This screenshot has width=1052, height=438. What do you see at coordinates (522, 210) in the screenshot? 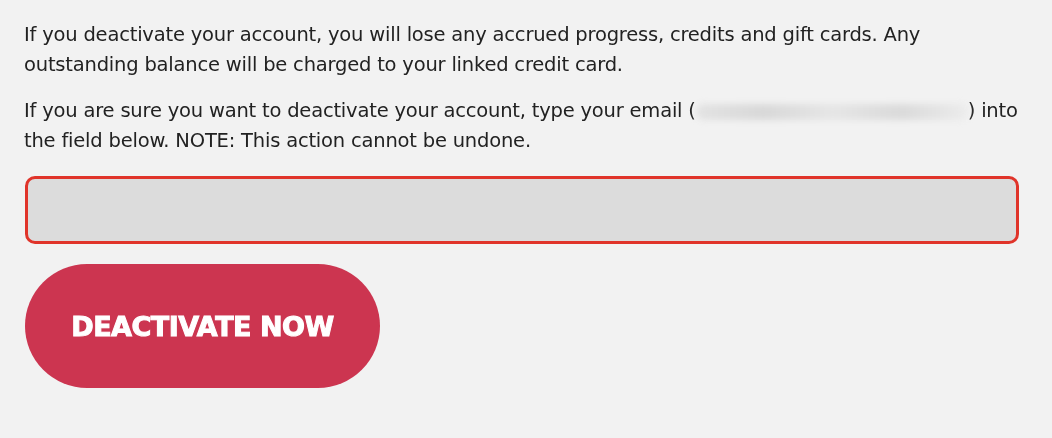
I see `email-input-field` at bounding box center [522, 210].